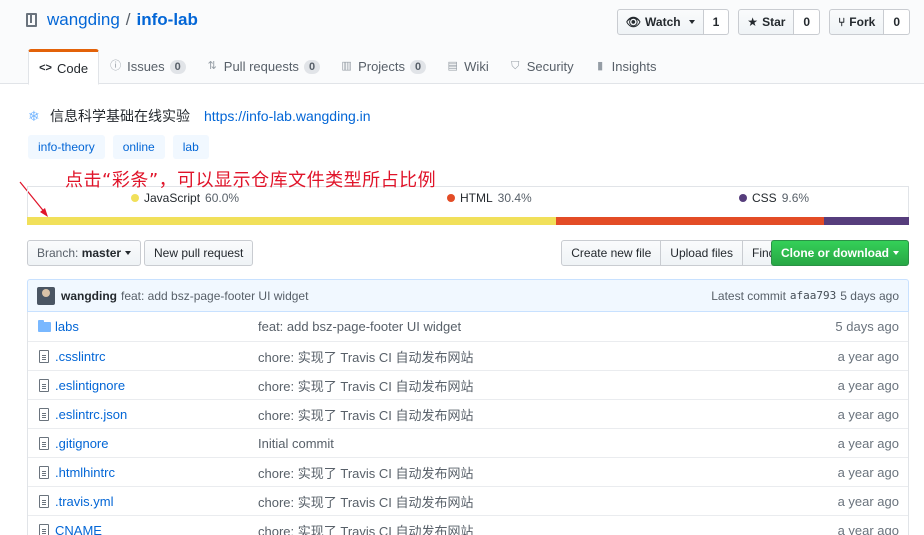  I want to click on lang-percent: 30.4%, so click(514, 198).